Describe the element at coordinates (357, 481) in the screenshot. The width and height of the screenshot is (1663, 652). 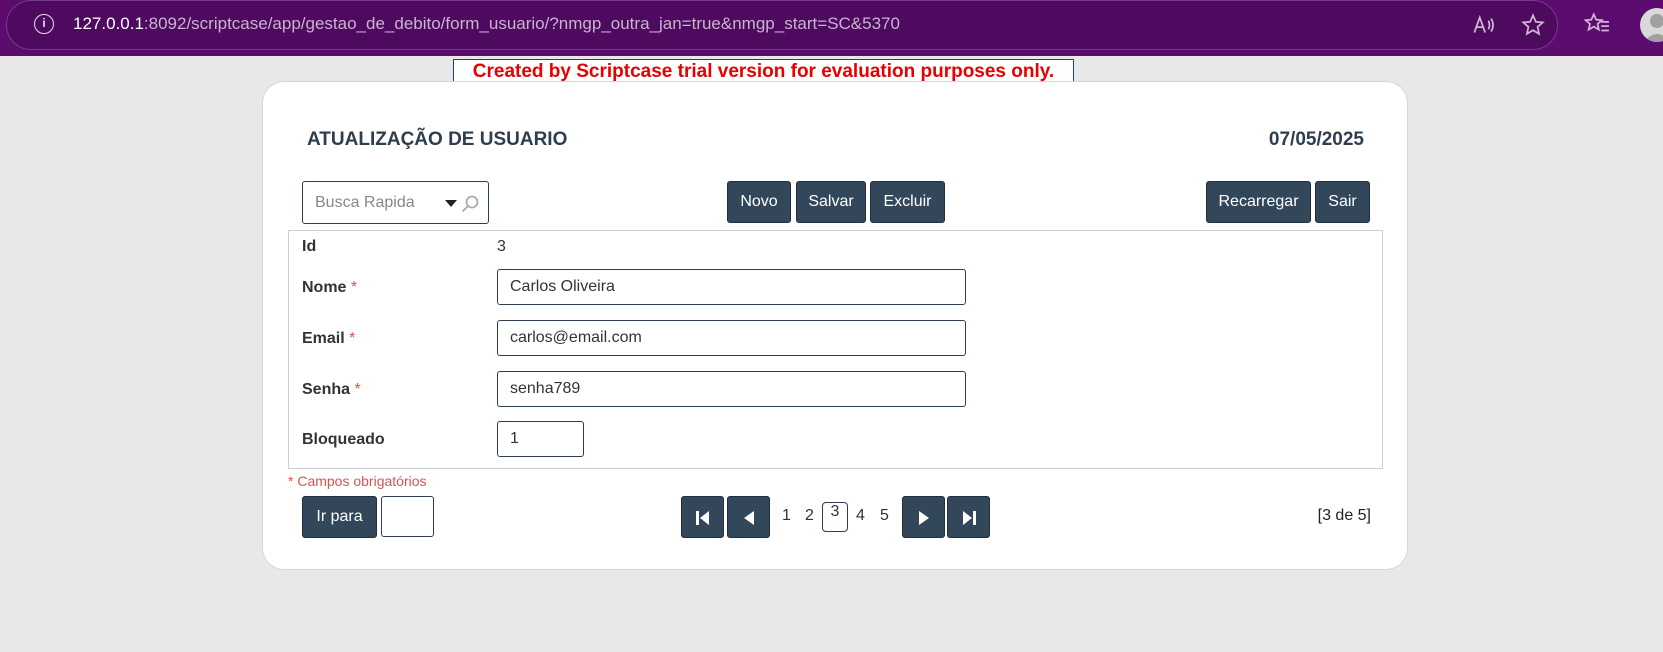
I see `required-fields-note: * Campos obrigatórios` at that location.